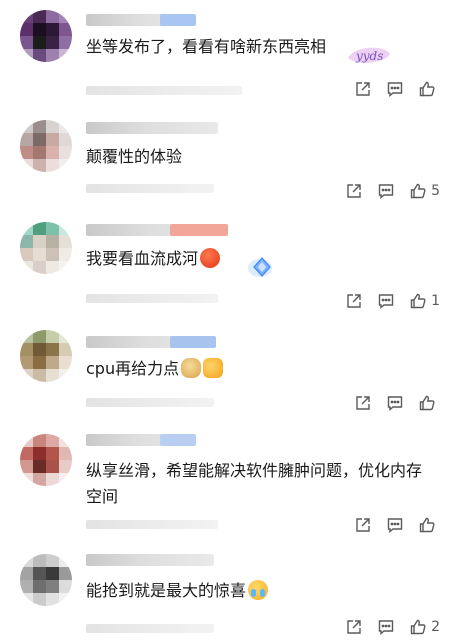 This screenshot has width=452, height=642. I want to click on comment-actions: 2, so click(385, 627).